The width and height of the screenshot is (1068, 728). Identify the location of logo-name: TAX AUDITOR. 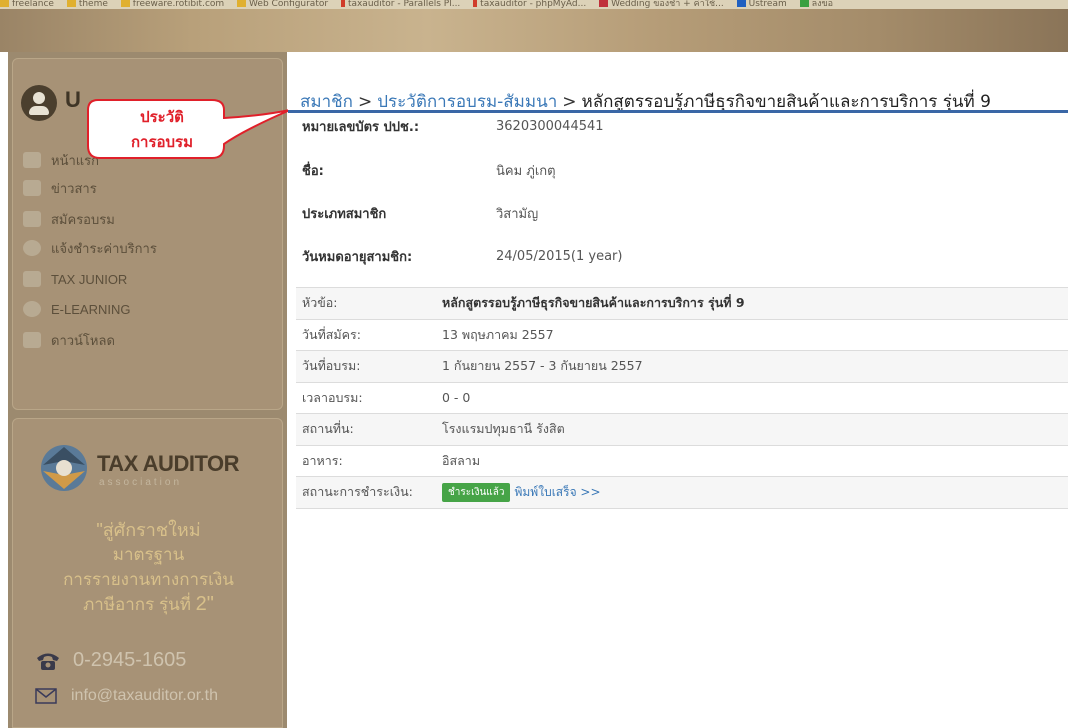
(168, 463).